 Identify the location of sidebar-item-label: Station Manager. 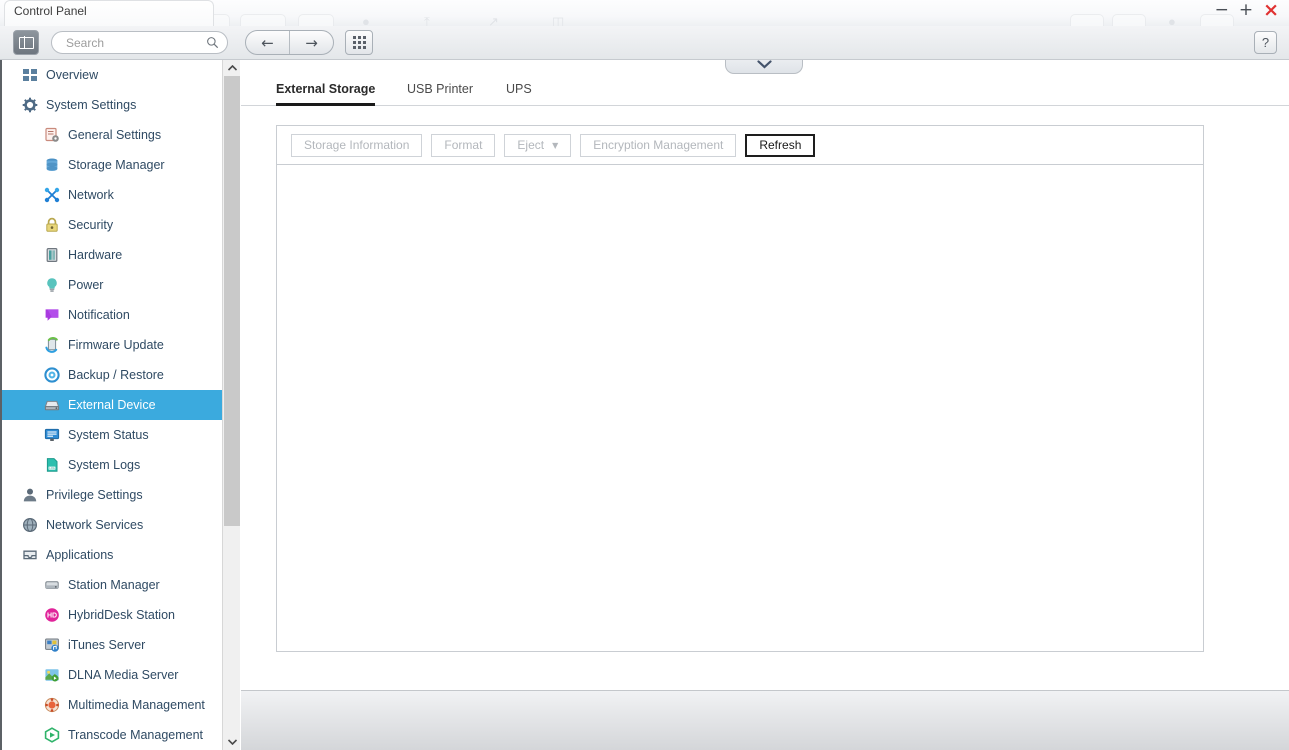
(114, 584).